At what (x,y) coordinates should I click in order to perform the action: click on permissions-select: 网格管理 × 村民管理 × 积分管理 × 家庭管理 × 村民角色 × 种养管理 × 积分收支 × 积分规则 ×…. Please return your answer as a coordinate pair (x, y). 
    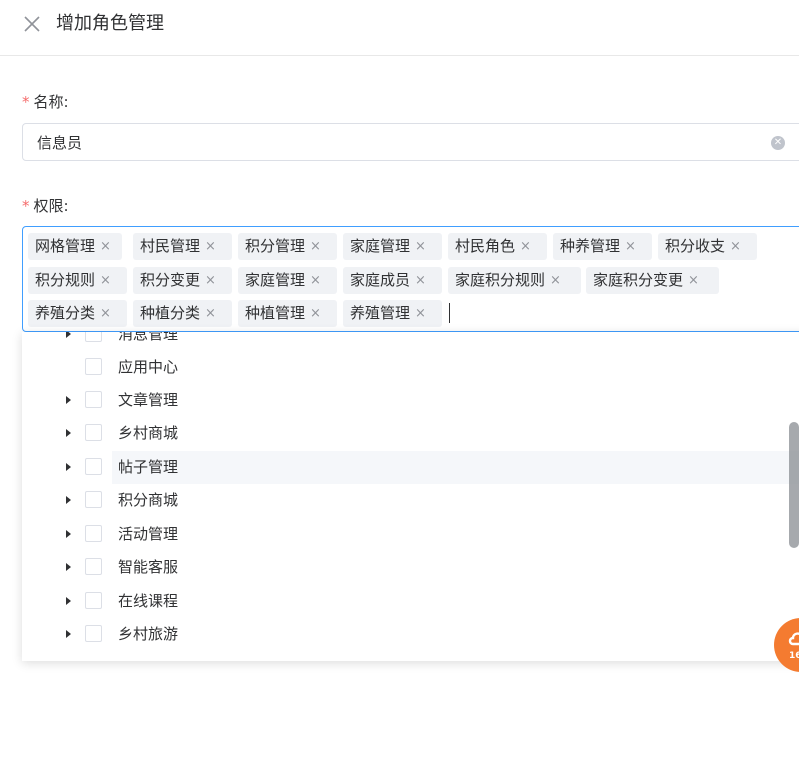
    Looking at the image, I should click on (410, 279).